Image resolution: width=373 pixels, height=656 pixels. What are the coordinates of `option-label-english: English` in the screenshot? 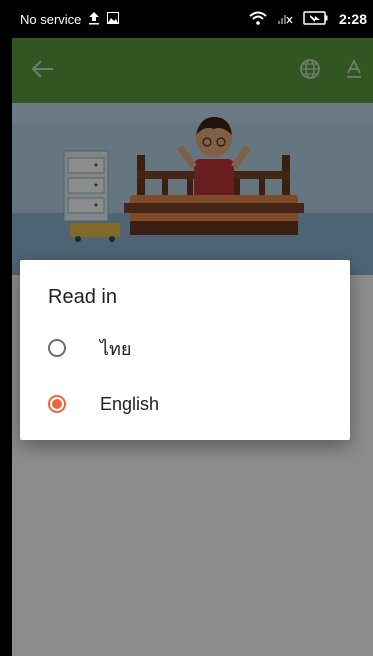 It's located at (130, 403).